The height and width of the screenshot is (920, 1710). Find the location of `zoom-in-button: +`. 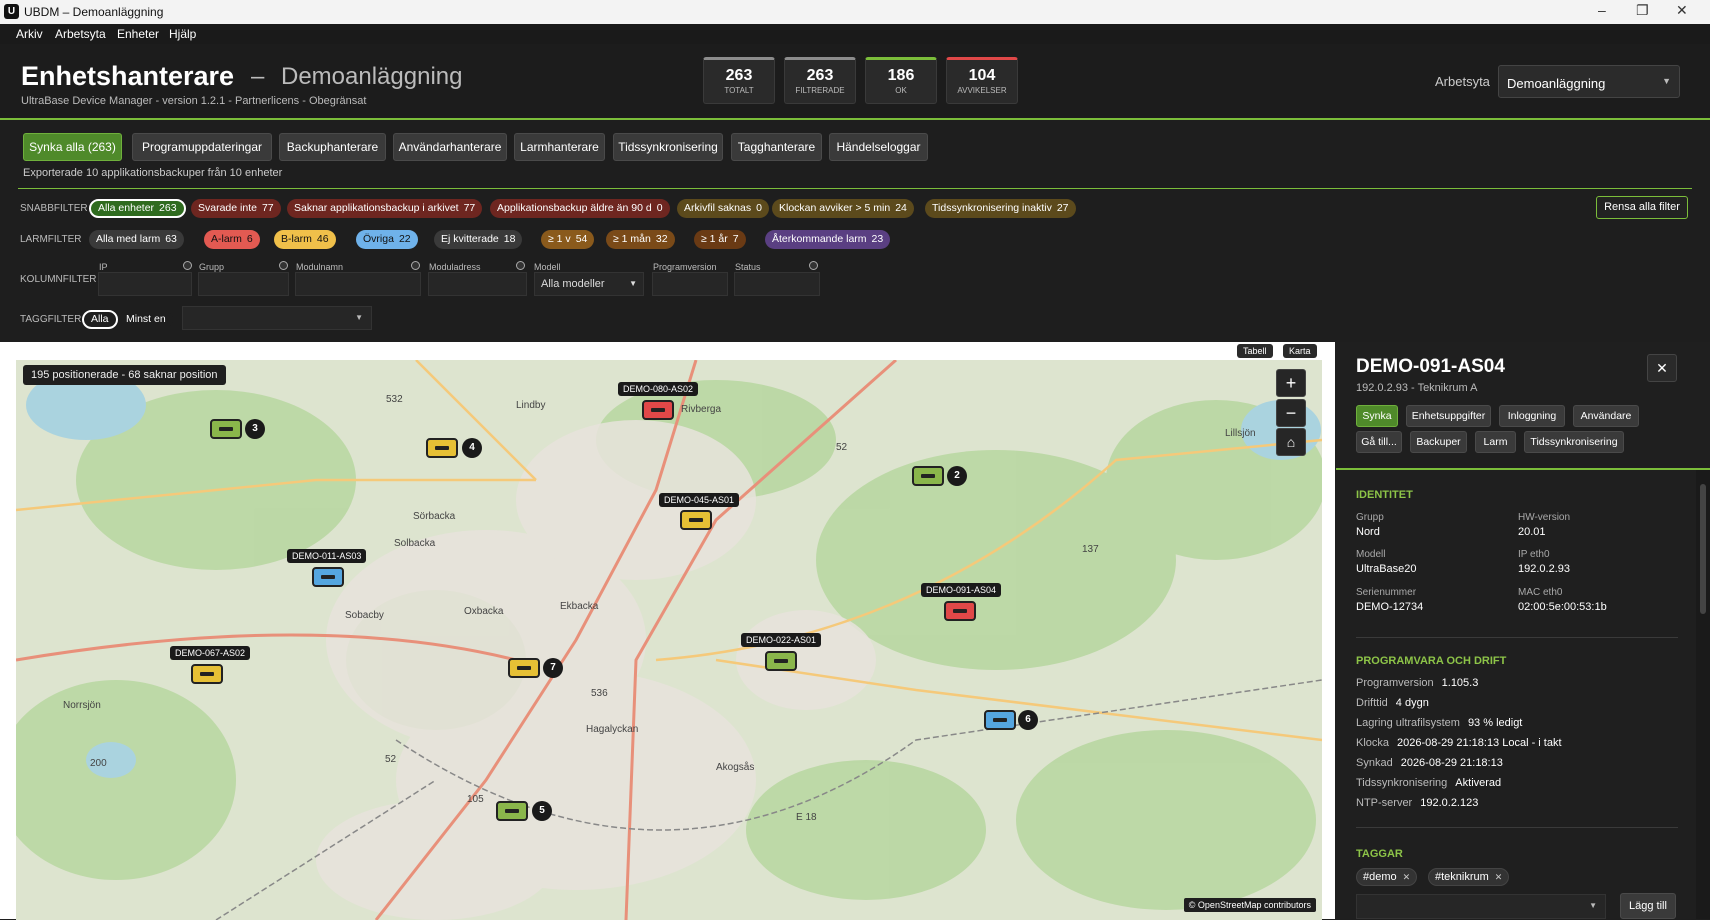

zoom-in-button: + is located at coordinates (1291, 383).